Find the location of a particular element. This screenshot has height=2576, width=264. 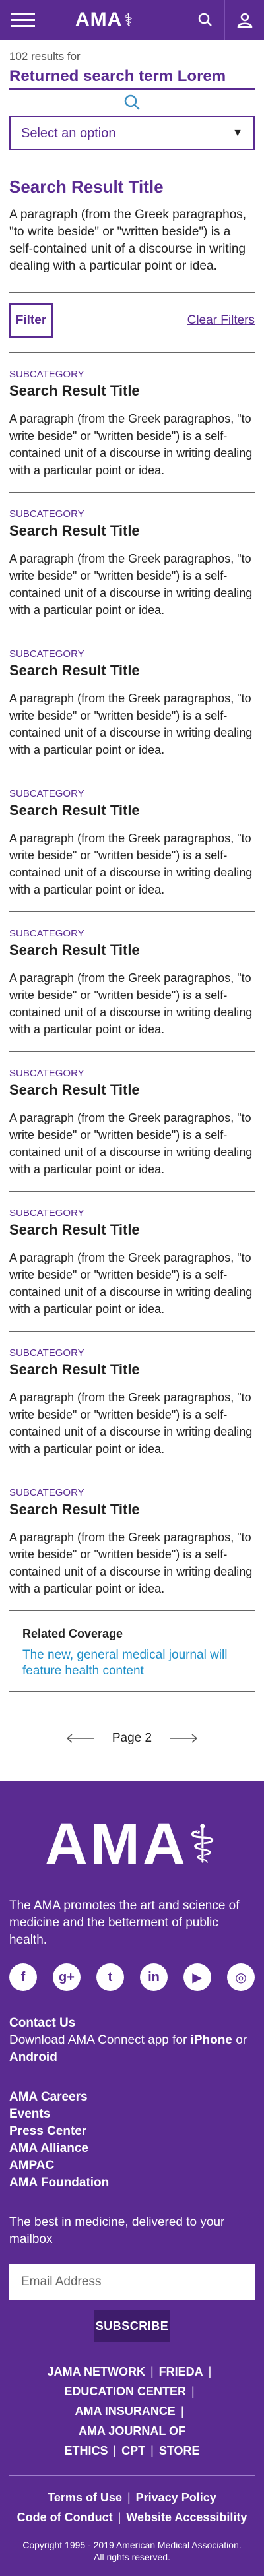

pub-link-frieda: FRIEDA is located at coordinates (181, 2371).